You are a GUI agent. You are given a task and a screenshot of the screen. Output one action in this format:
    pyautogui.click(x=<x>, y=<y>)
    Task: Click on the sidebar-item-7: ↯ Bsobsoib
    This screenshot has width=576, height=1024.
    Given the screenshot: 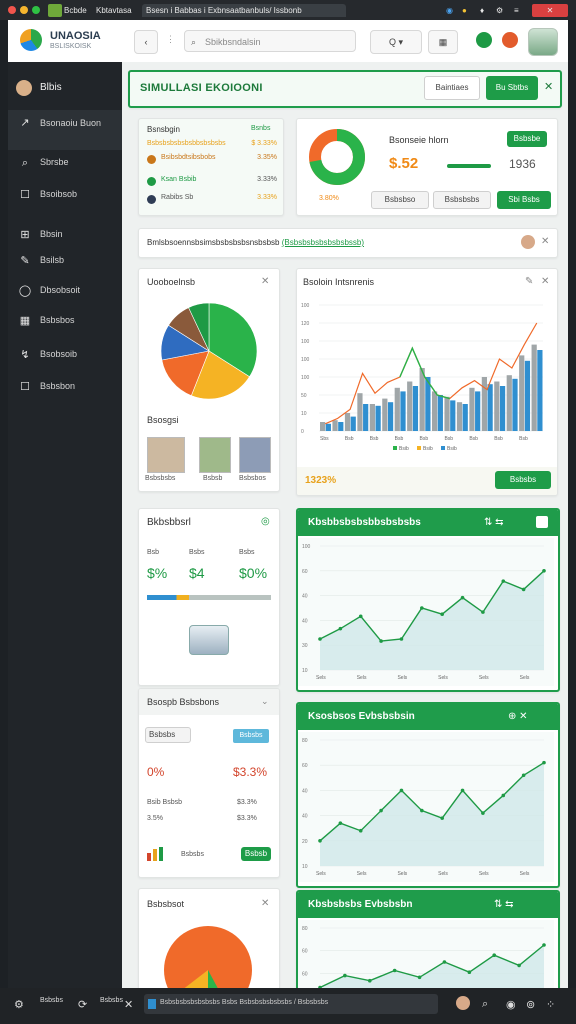 What is the action you would take?
    pyautogui.click(x=65, y=355)
    